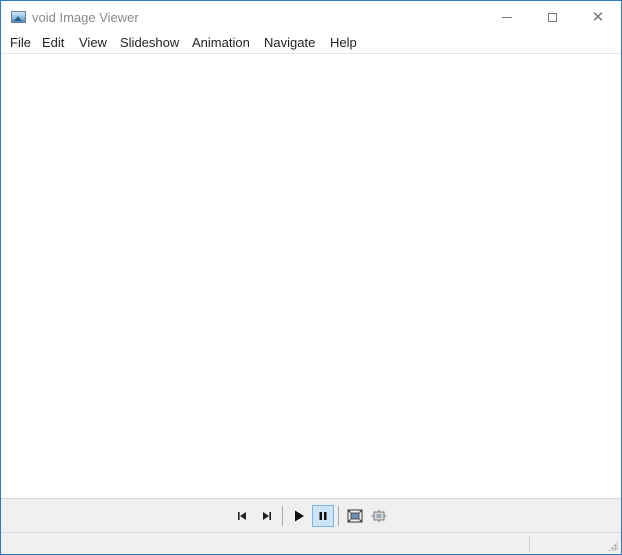  Describe the element at coordinates (53, 42) in the screenshot. I see `menu-edit: Edit` at that location.